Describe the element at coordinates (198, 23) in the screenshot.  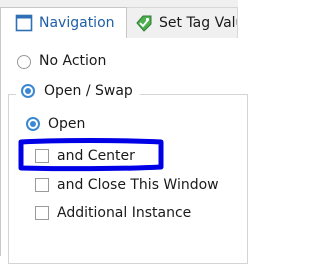
I see `tab-set-tag-value-label: Set Tag Valu` at that location.